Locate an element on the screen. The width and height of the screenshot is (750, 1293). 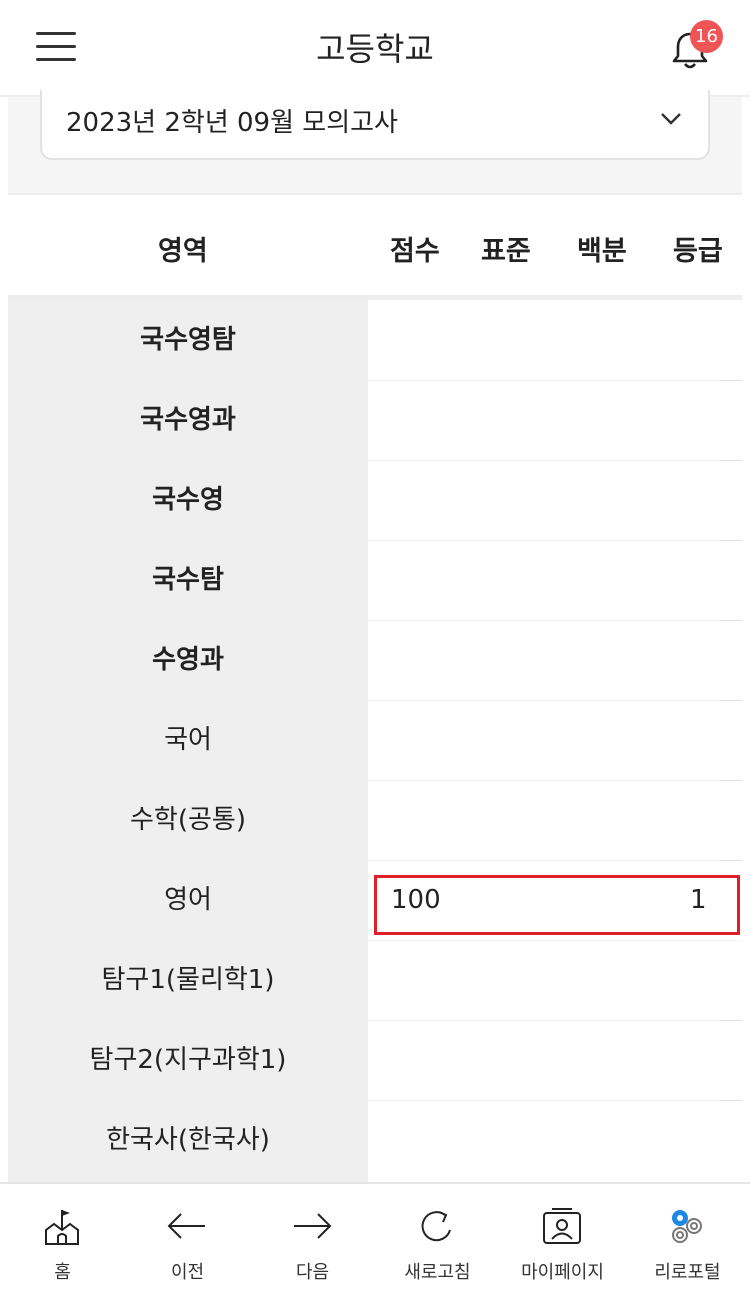
table-row: 국어 is located at coordinates (188, 740).